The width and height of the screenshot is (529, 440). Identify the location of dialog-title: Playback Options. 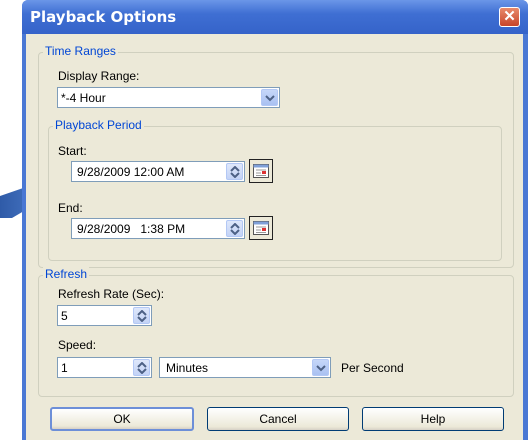
(103, 17).